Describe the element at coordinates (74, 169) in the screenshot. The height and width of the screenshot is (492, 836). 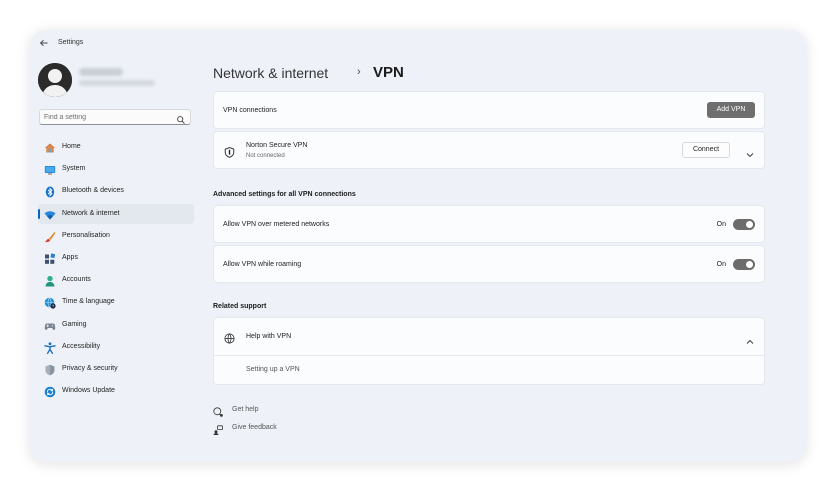
I see `sidebar-item-label: System` at that location.